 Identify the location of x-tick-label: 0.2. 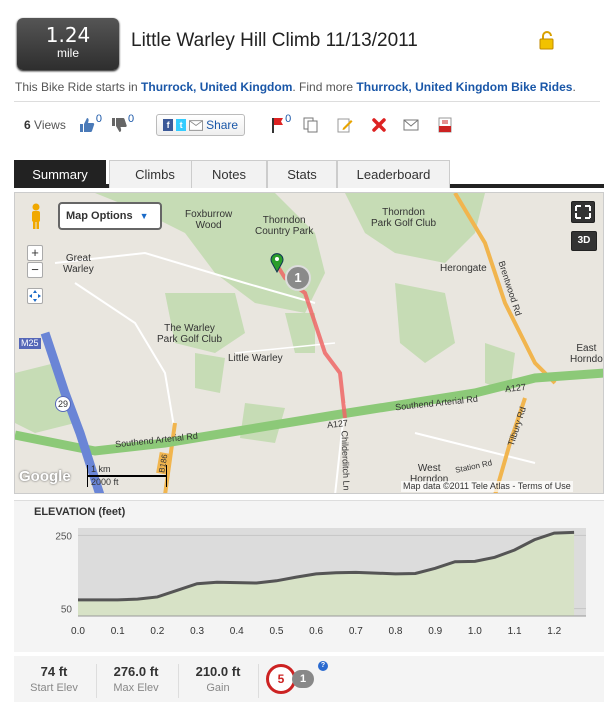
(157, 631).